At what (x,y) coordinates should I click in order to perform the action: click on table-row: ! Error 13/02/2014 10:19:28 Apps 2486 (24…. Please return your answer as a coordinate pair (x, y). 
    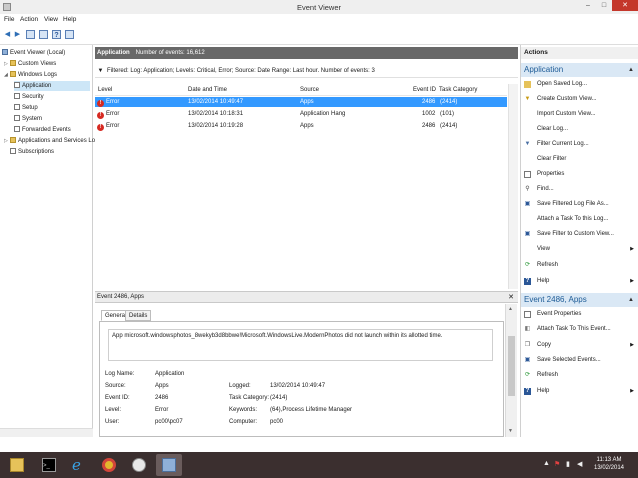
    Looking at the image, I should click on (301, 126).